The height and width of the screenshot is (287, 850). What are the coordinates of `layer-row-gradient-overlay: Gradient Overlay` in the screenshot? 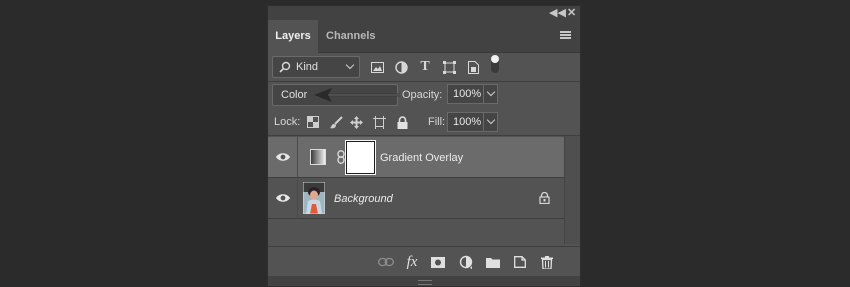 It's located at (416, 157).